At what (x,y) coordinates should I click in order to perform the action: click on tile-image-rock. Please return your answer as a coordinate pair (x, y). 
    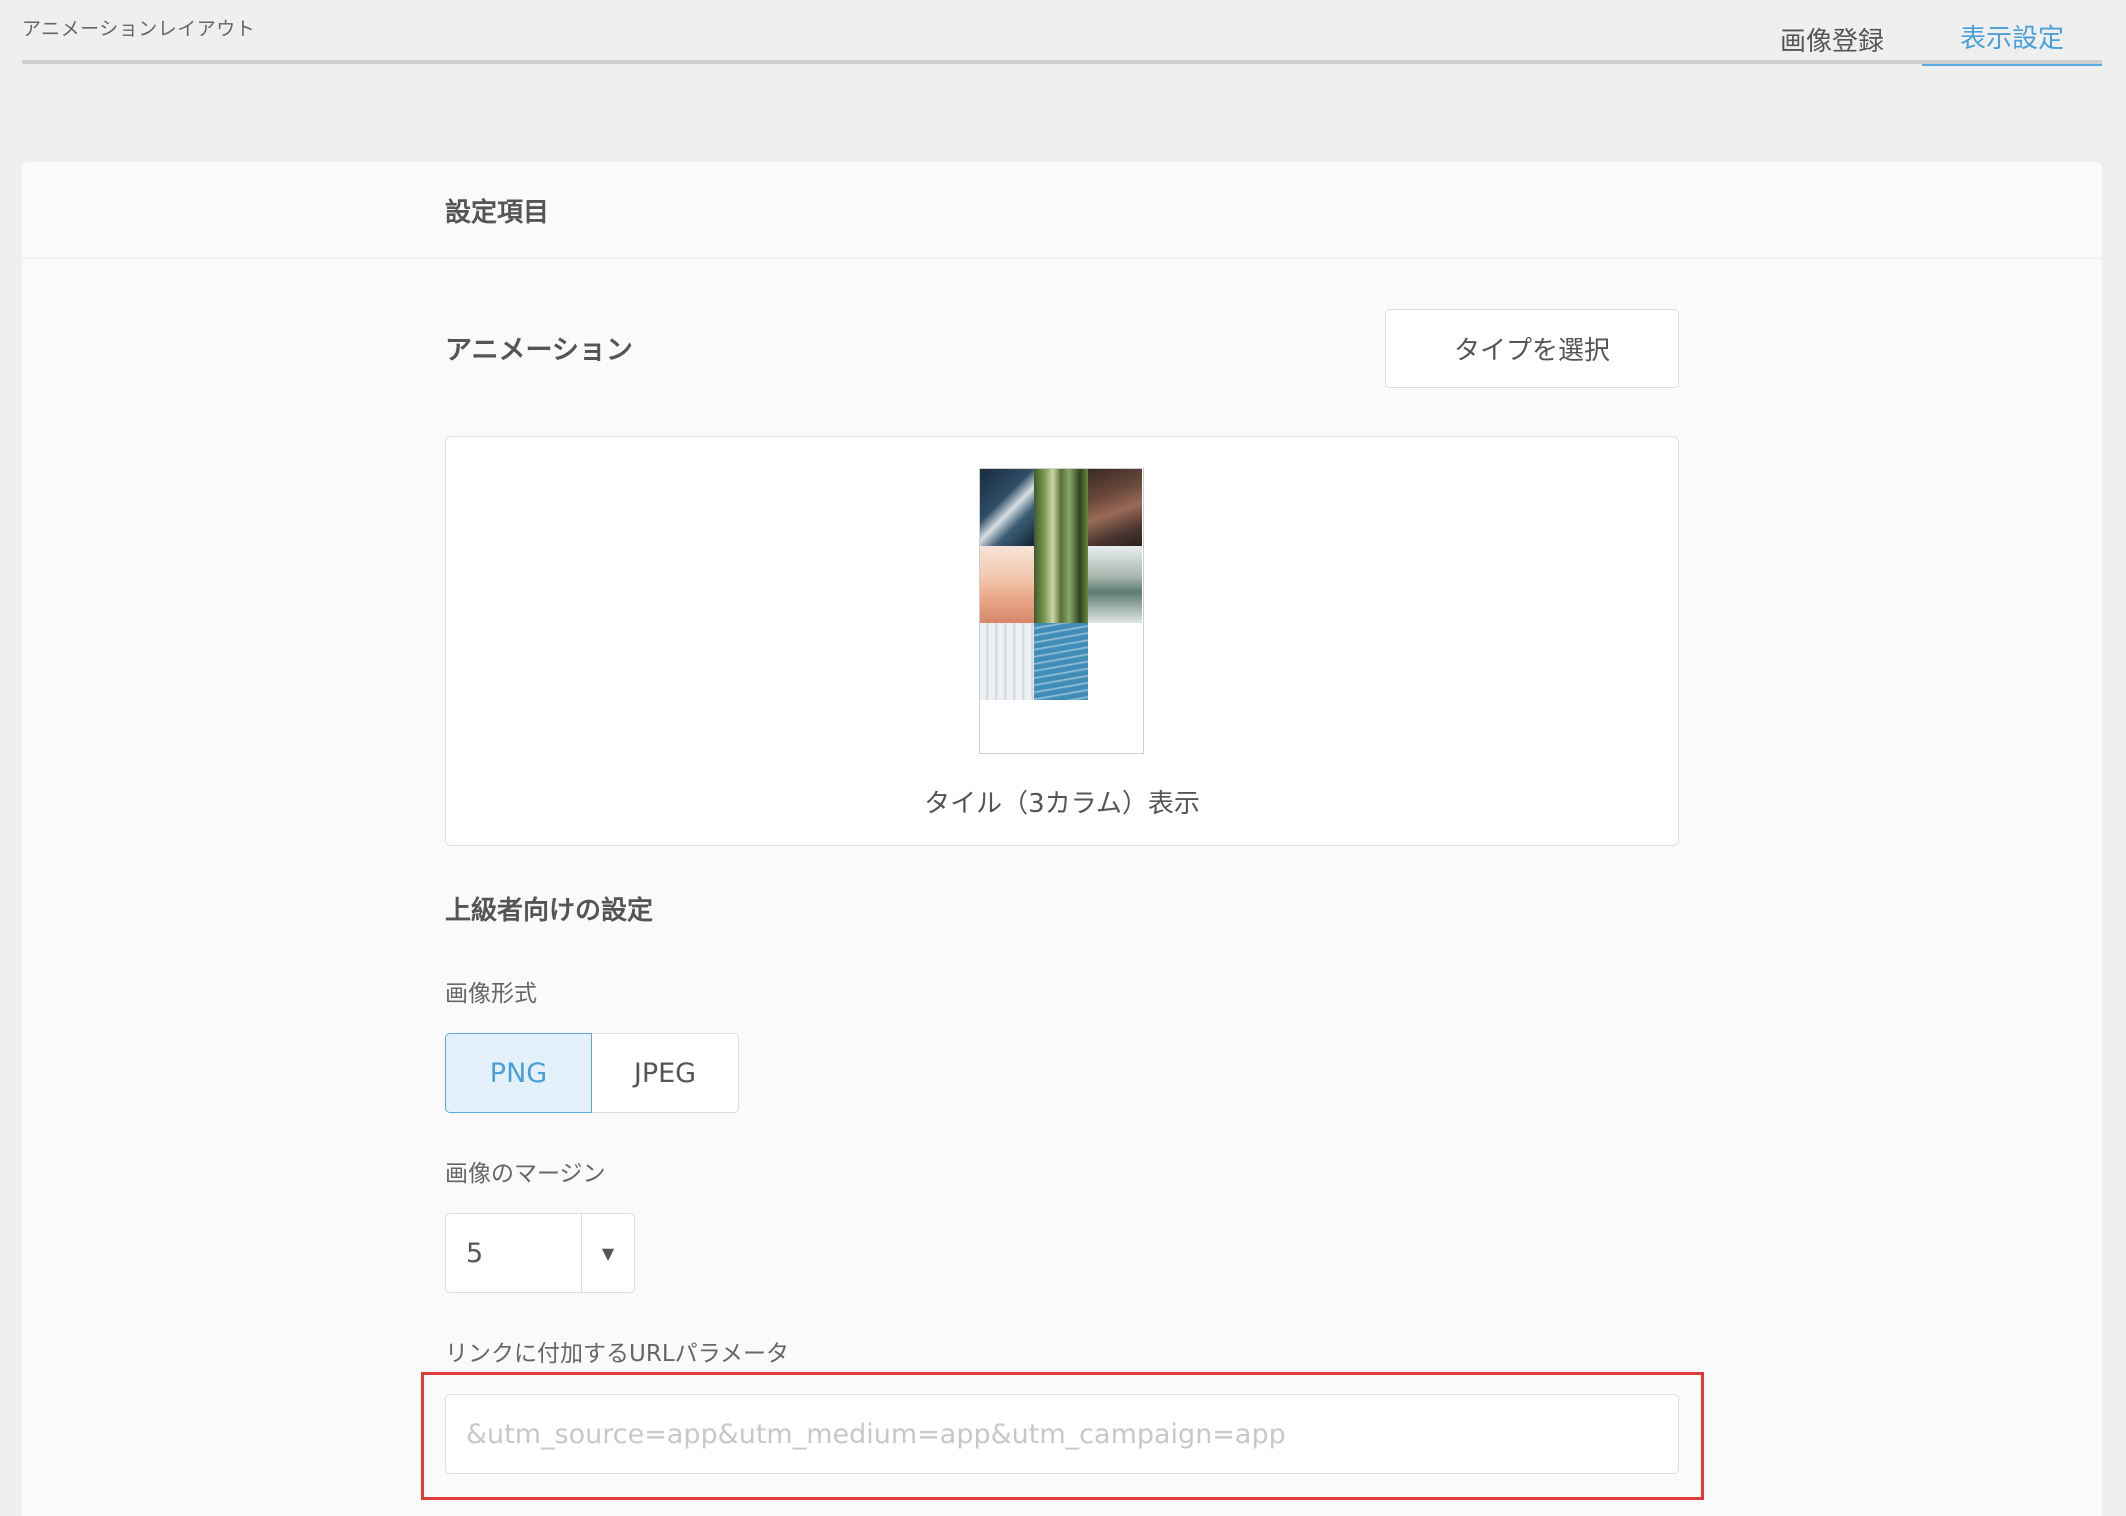
    Looking at the image, I should click on (1115, 507).